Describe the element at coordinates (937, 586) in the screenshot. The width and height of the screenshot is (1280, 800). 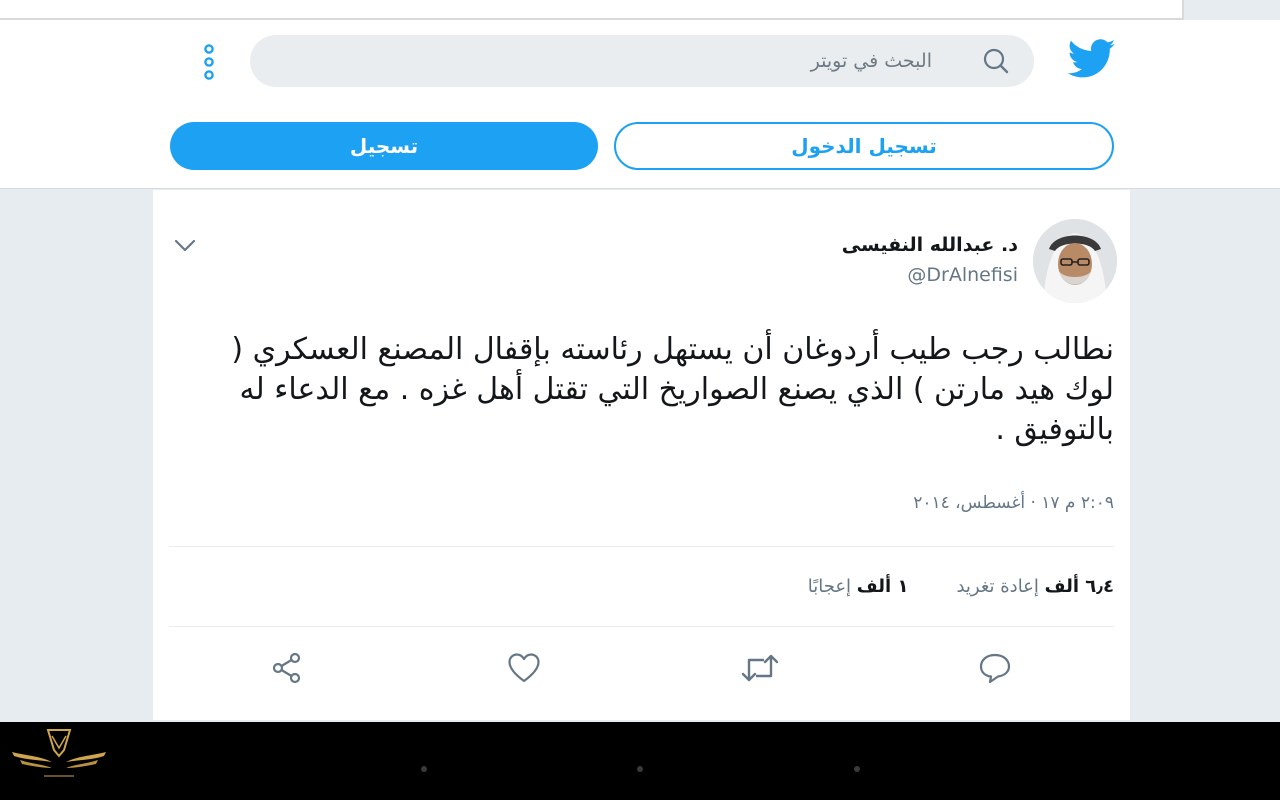
I see `tweet-stats: ٦٫٤ ألف إعادة تغريد ١ ألف إعجابًا` at that location.